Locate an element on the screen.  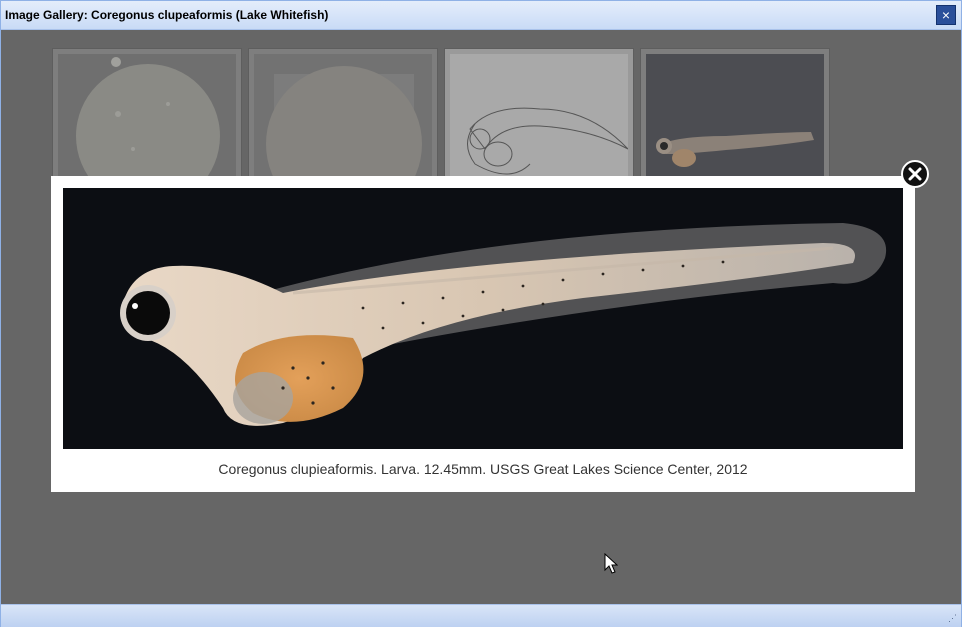
thumbnail-egg is located at coordinates (147, 113).